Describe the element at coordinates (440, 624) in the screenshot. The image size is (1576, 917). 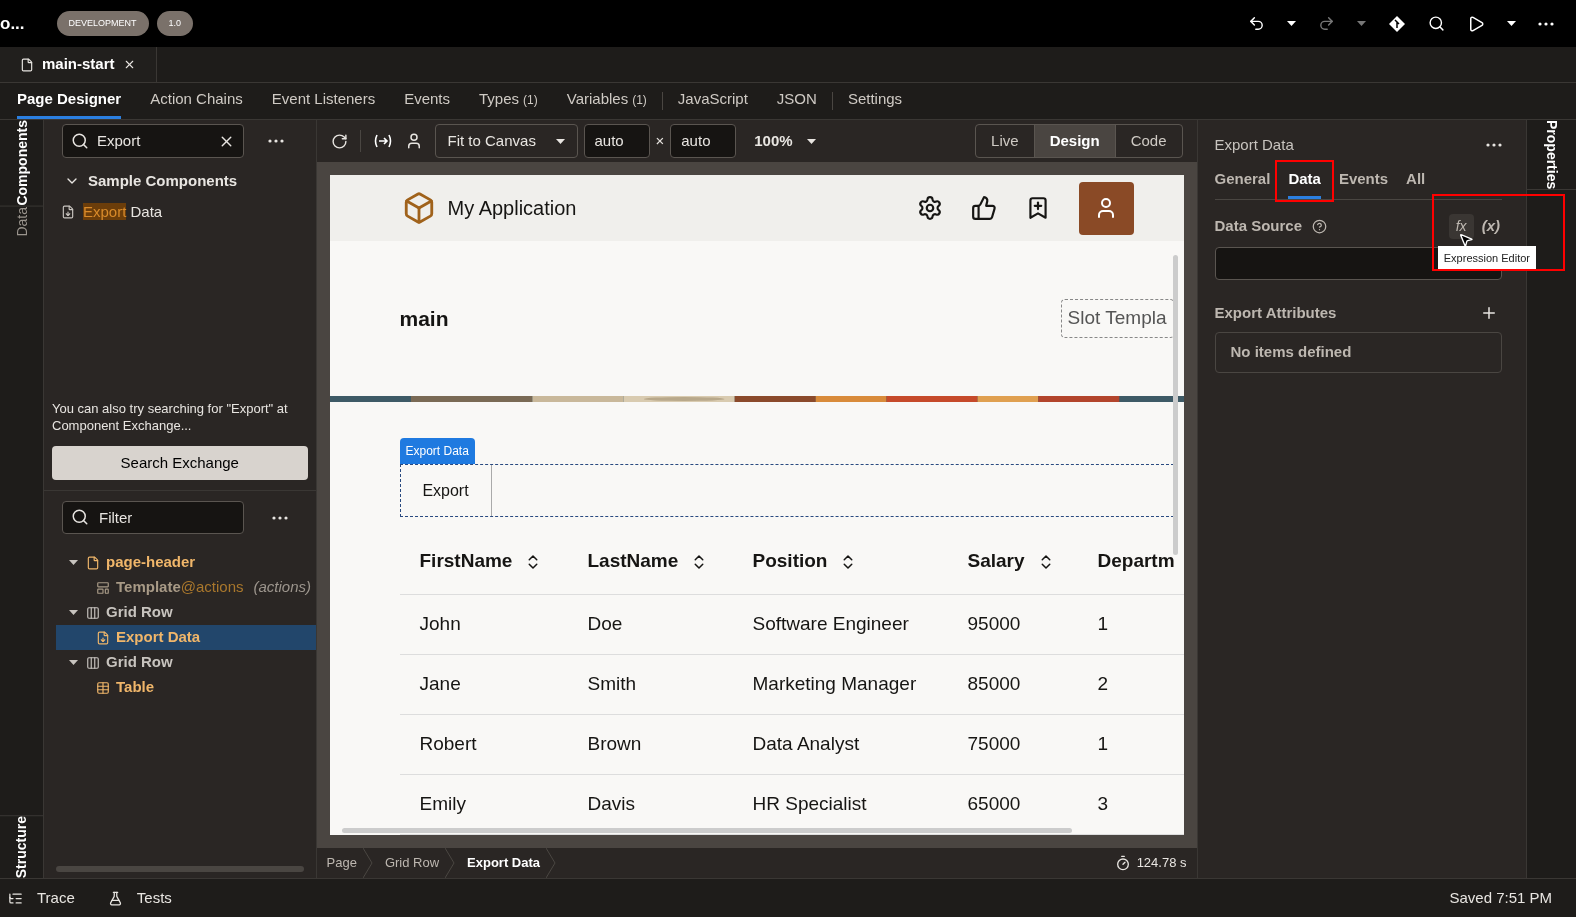
I see `table-cell-text: John` at that location.